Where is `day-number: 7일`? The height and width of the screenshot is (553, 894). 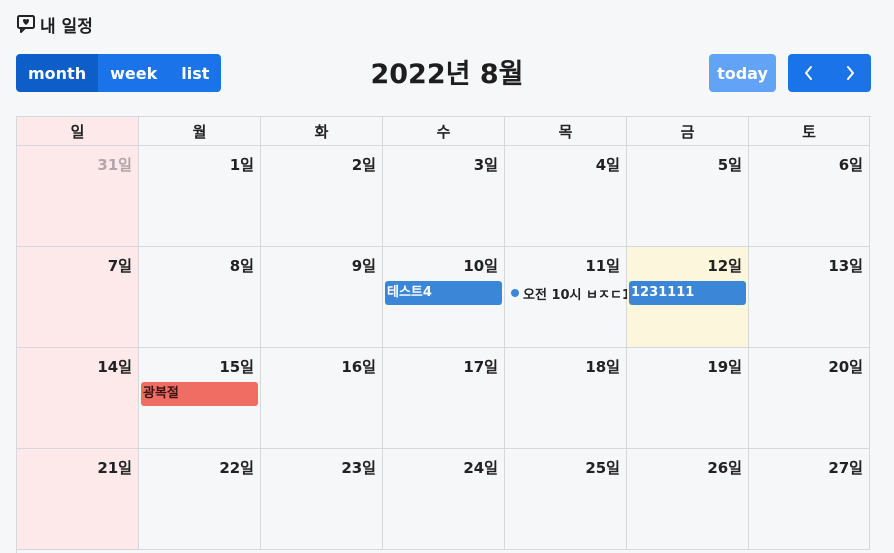
day-number: 7일 is located at coordinates (120, 265).